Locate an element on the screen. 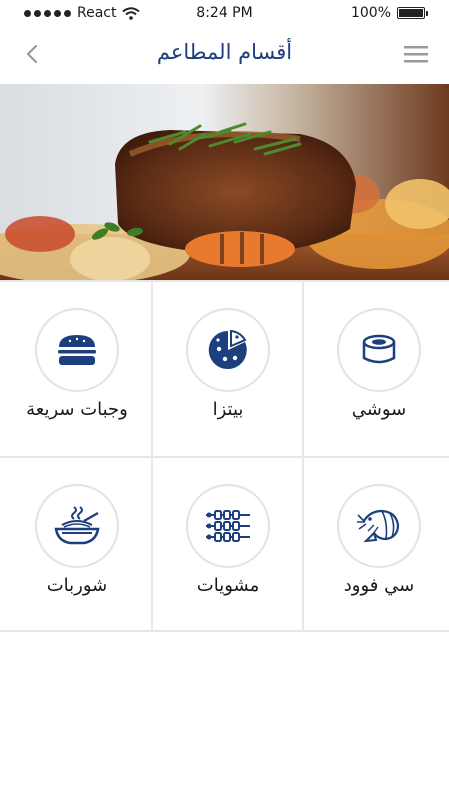 The width and height of the screenshot is (449, 800). category-seafood: سي فوود is located at coordinates (376, 545).